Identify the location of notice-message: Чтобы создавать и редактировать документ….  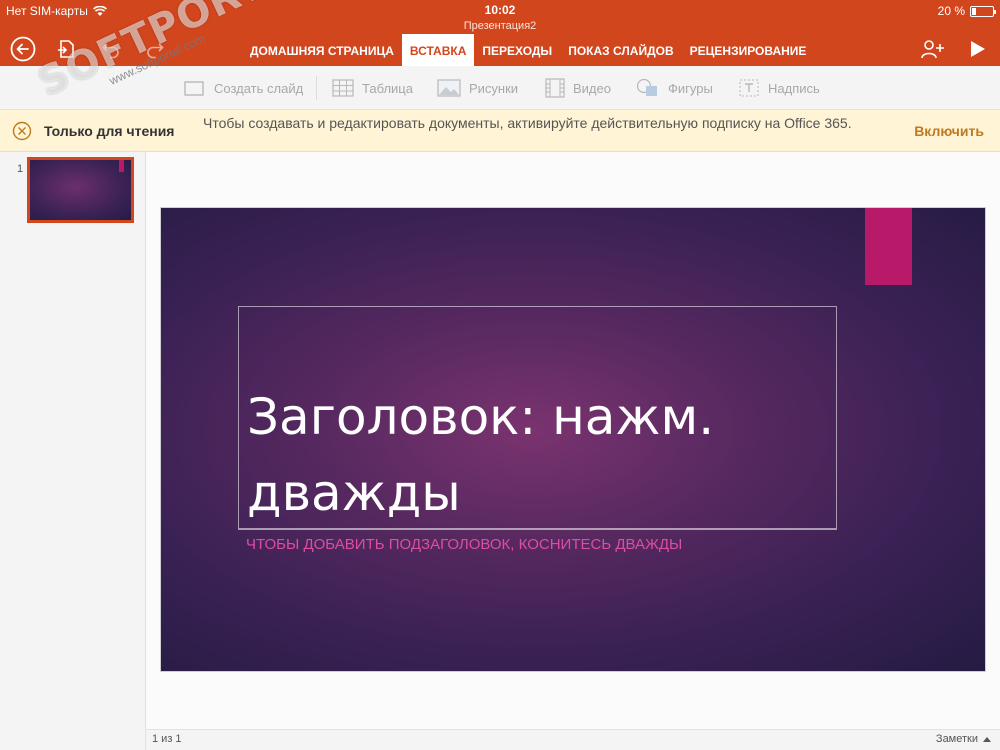
(527, 123).